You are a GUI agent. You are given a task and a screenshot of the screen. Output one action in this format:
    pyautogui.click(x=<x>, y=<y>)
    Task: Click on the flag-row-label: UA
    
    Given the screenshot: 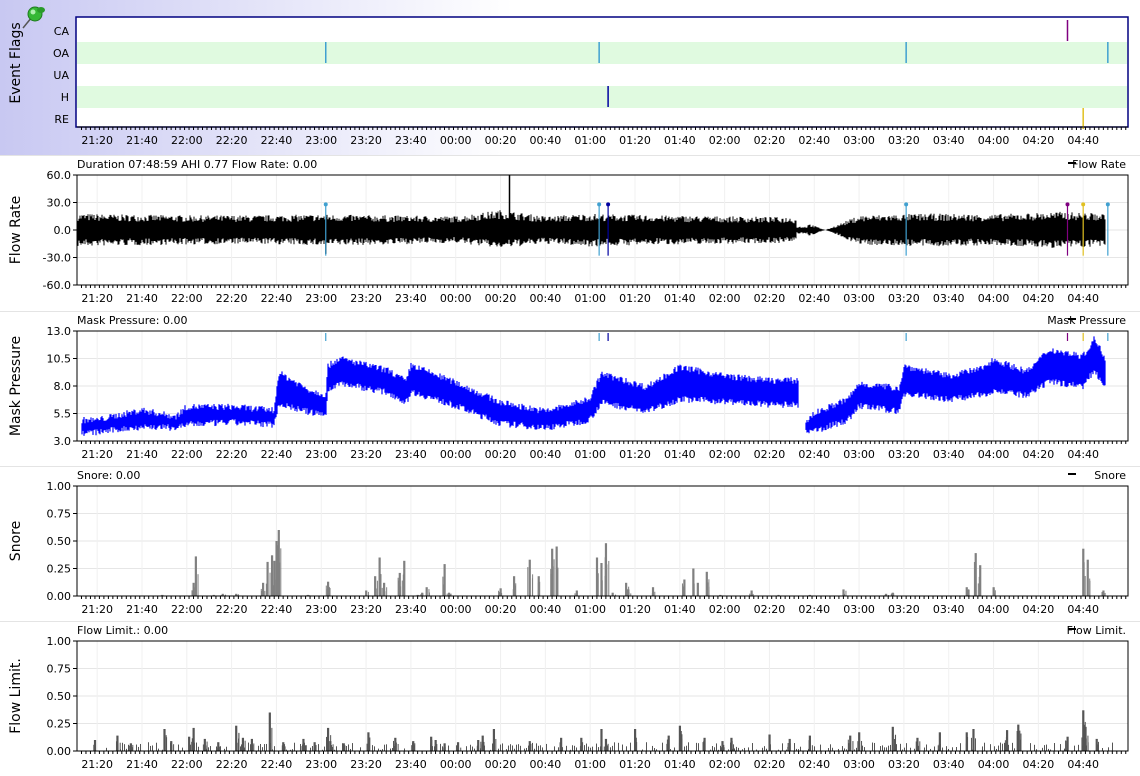 What is the action you would take?
    pyautogui.click(x=61, y=75)
    